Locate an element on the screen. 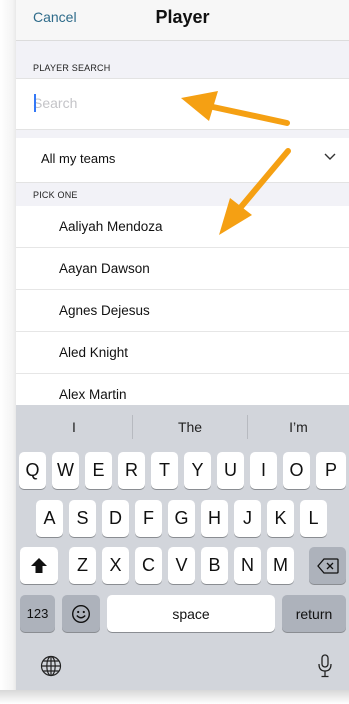  annotation-arrow-to-search is located at coordinates (235, 108).